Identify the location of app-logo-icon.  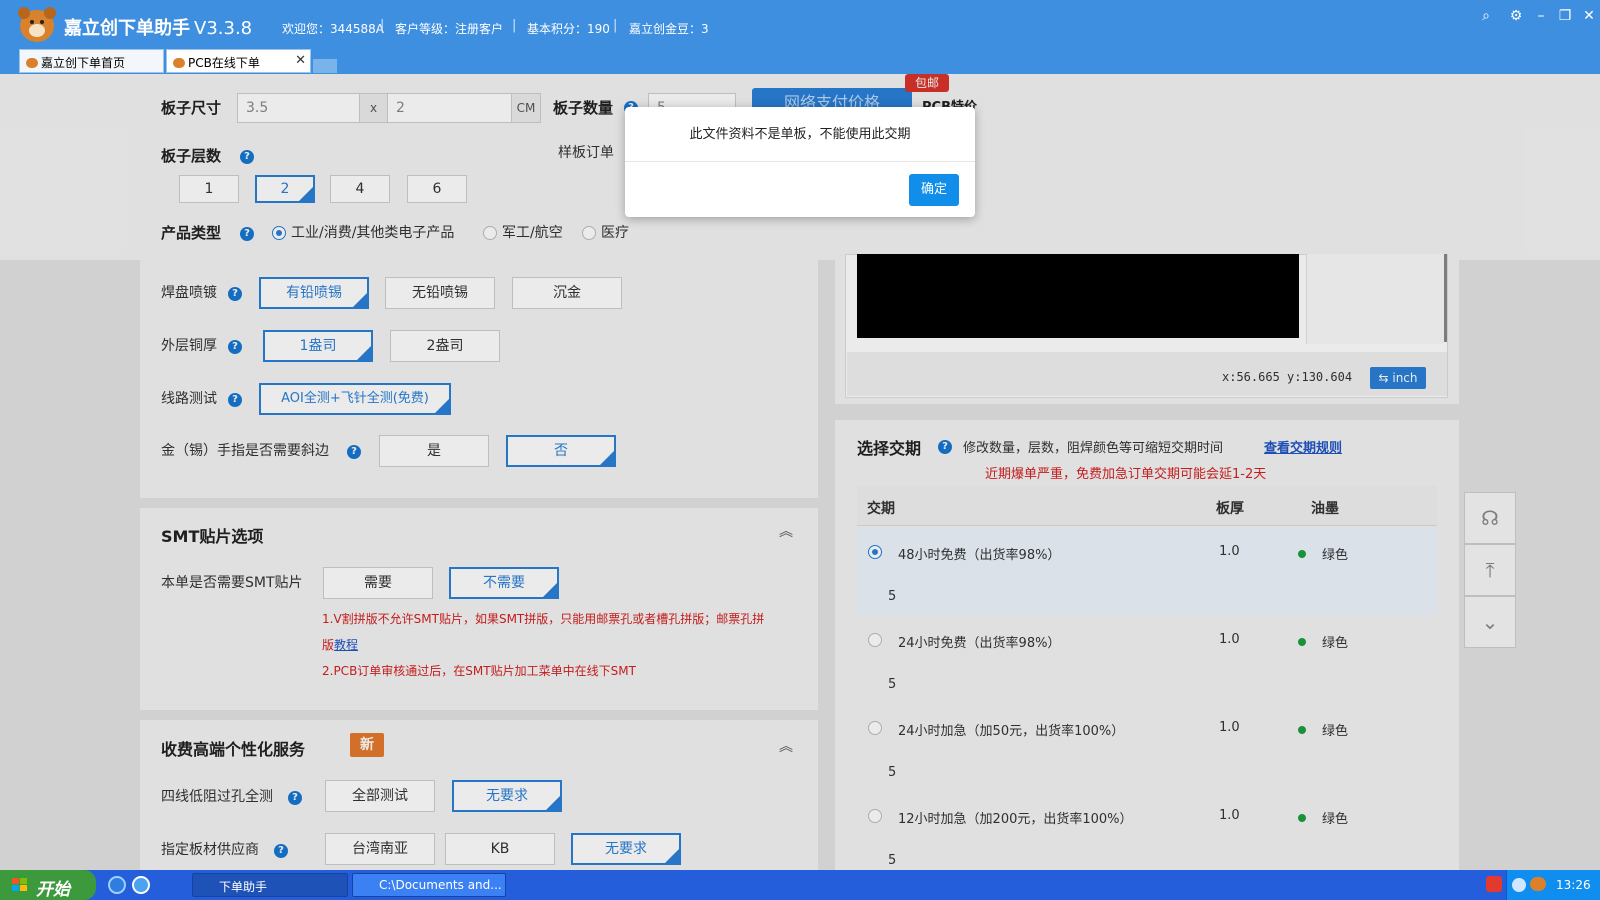
(37, 24).